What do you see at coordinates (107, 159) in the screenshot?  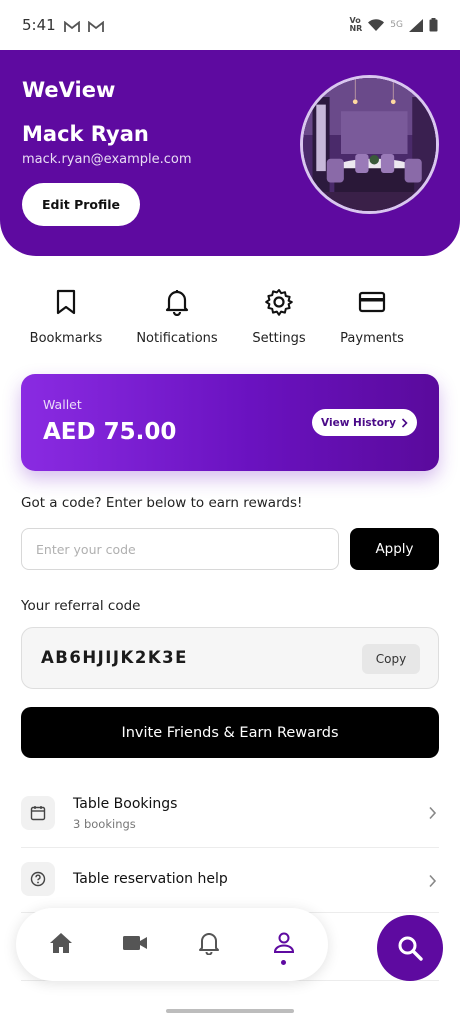 I see `user-email: mack.ryan@example.com` at bounding box center [107, 159].